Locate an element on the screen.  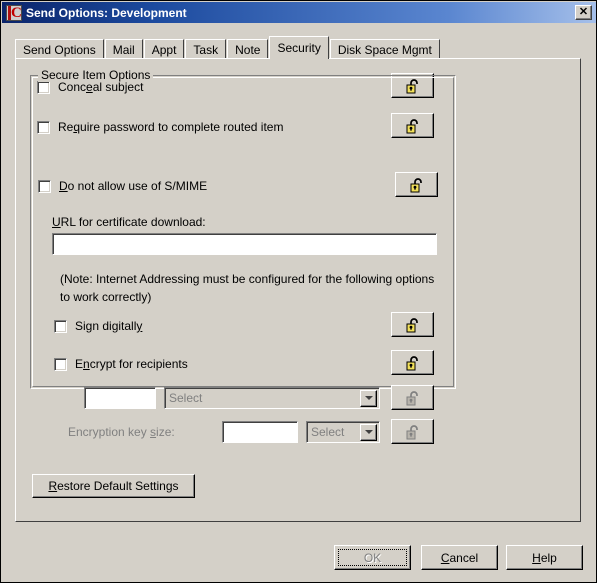
sign-digitally-lock-button is located at coordinates (412, 324).